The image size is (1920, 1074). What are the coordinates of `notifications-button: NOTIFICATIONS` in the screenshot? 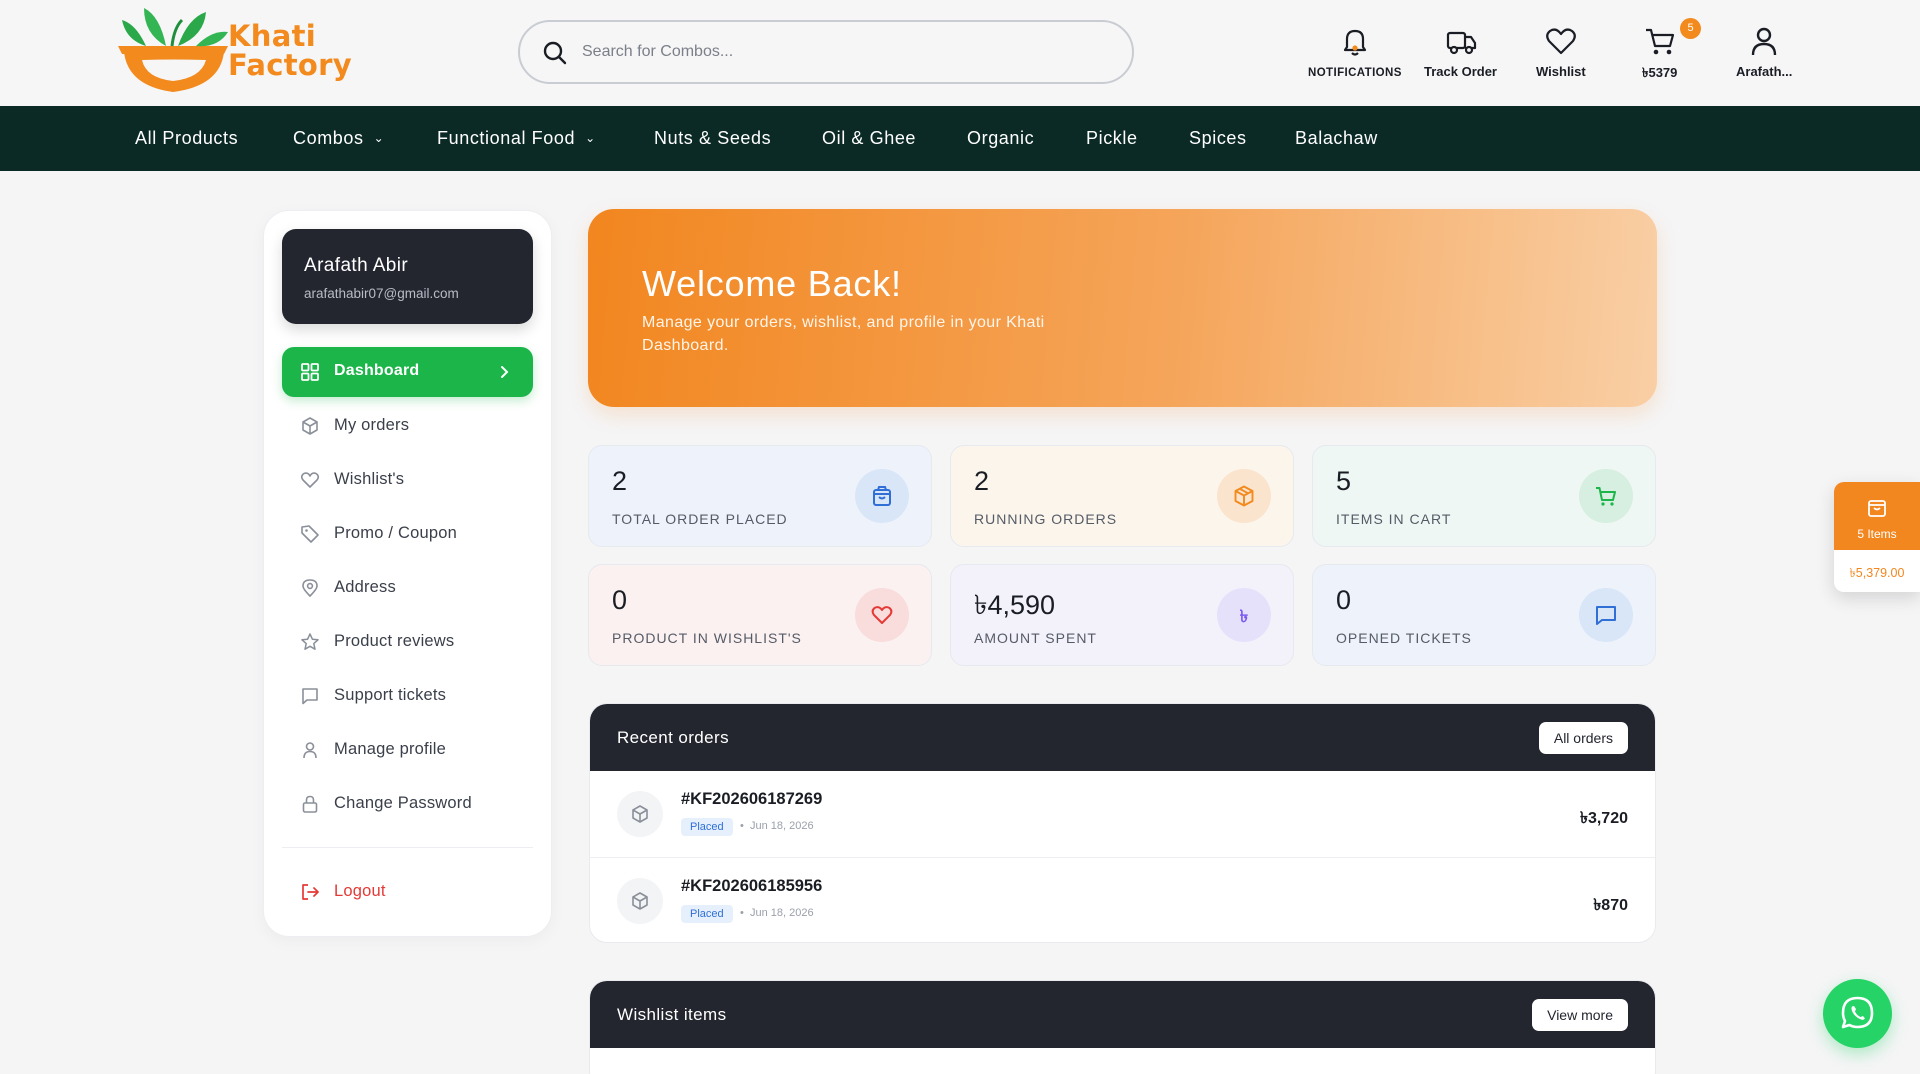 It's located at (1355, 51).